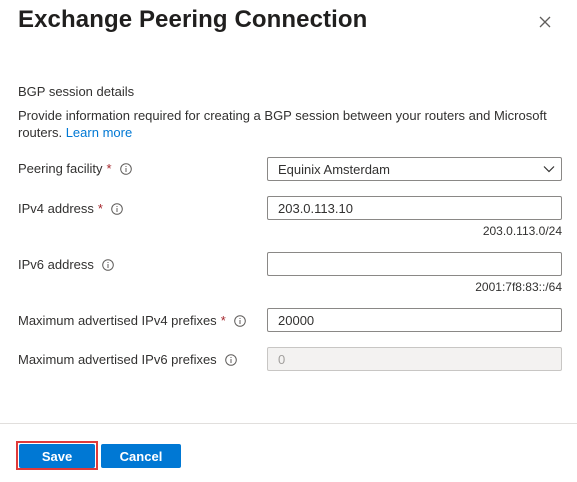 This screenshot has height=482, width=577. What do you see at coordinates (288, 423) in the screenshot?
I see `footer-divider` at bounding box center [288, 423].